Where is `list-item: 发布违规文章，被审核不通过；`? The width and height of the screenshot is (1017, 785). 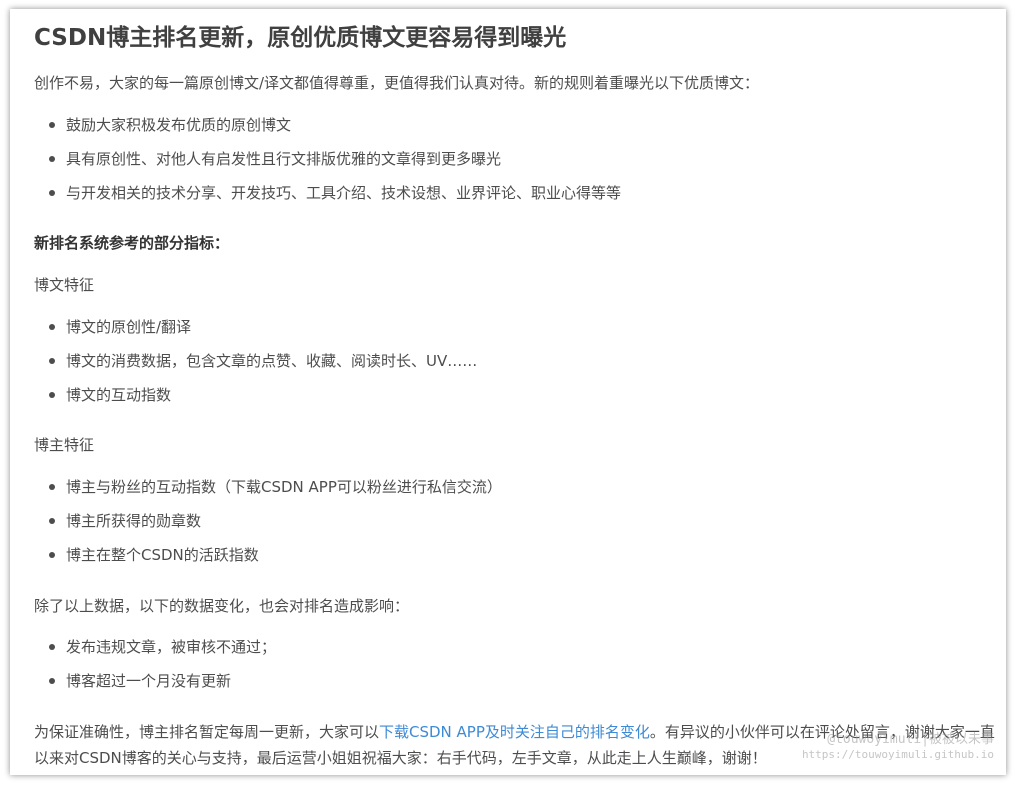
list-item: 发布违规文章，被审核不通过； is located at coordinates (155, 653).